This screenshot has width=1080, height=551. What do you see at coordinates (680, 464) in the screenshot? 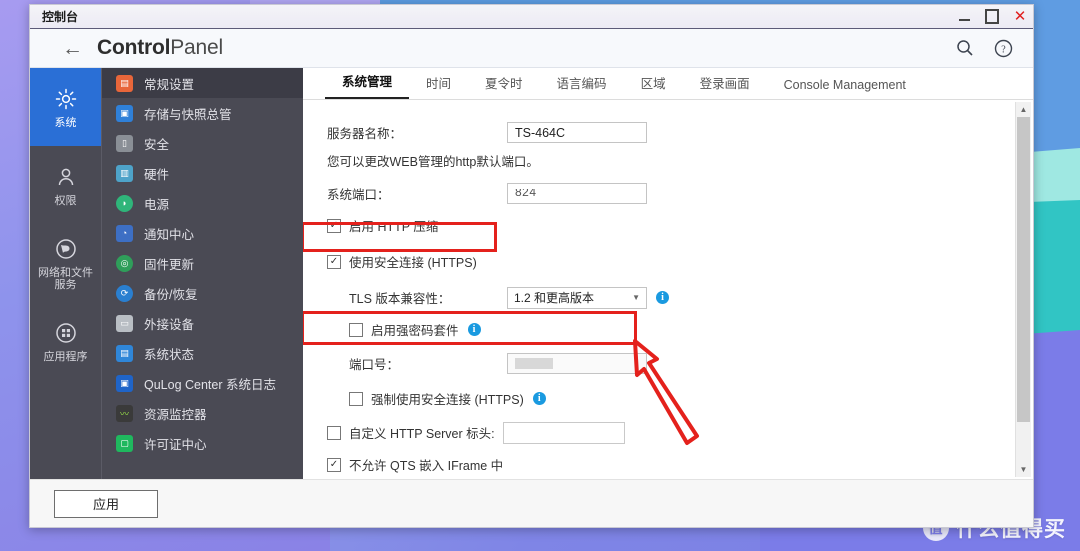
I see `no-iframe-row: ✓ 不允许 QTS 嵌入 IFrame 中` at bounding box center [680, 464].